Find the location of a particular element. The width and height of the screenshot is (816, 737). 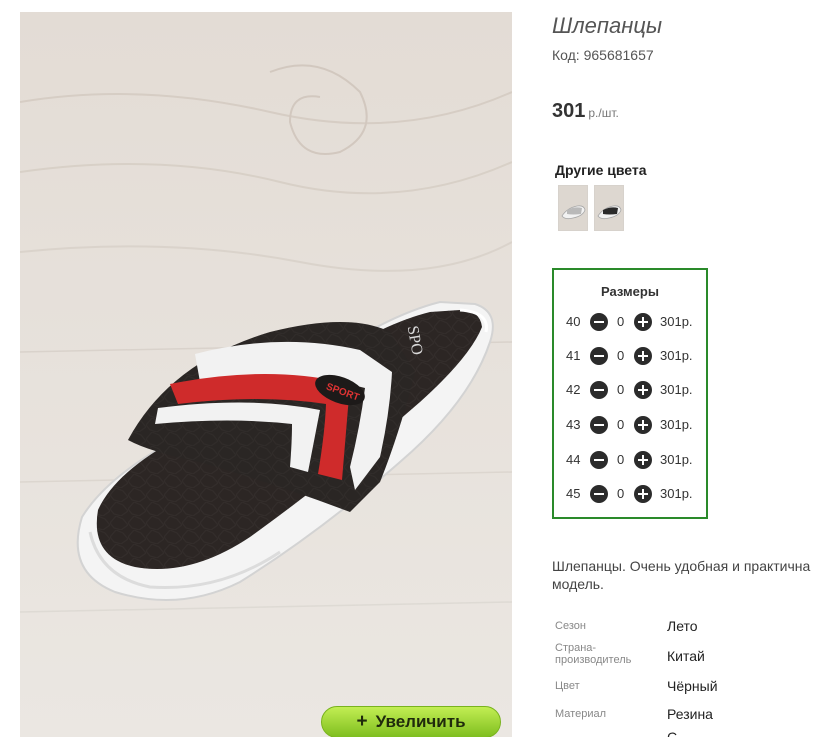

sizes-heading: Размеры is located at coordinates (630, 291).